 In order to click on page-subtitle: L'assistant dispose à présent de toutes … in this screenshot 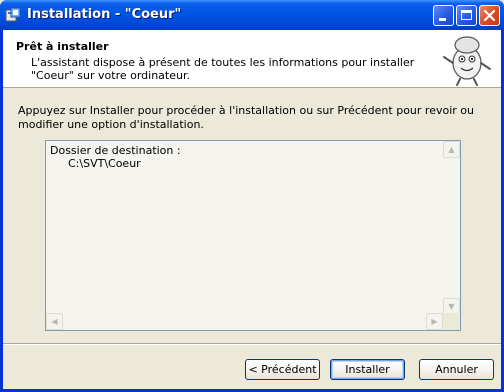, I will do `click(223, 69)`.